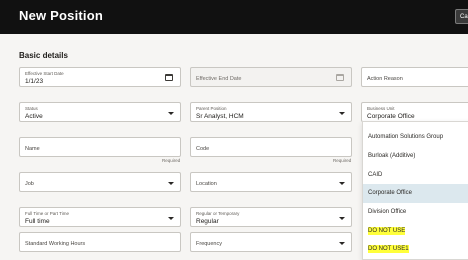 The image size is (468, 260). Describe the element at coordinates (234, 17) in the screenshot. I see `page-header: New Position Ca` at that location.